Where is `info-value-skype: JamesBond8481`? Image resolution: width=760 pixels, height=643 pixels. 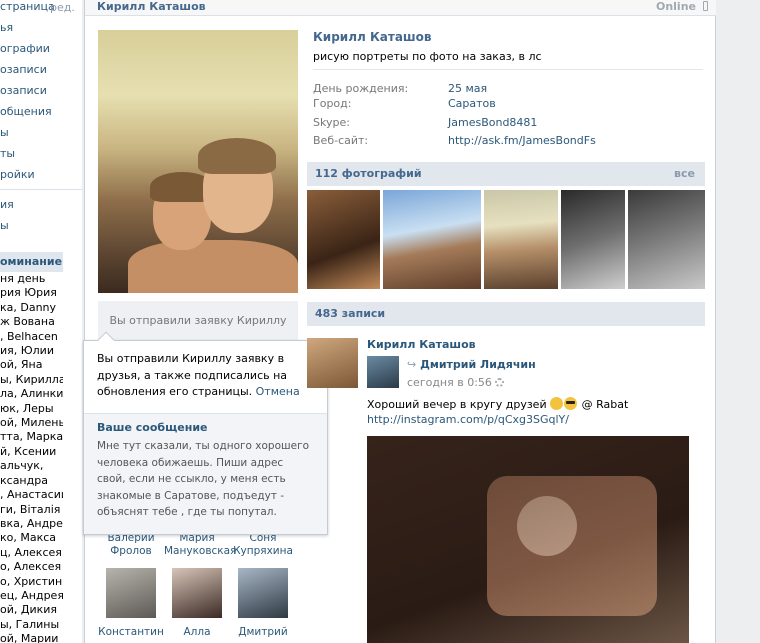 info-value-skype: JamesBond8481 is located at coordinates (492, 122).